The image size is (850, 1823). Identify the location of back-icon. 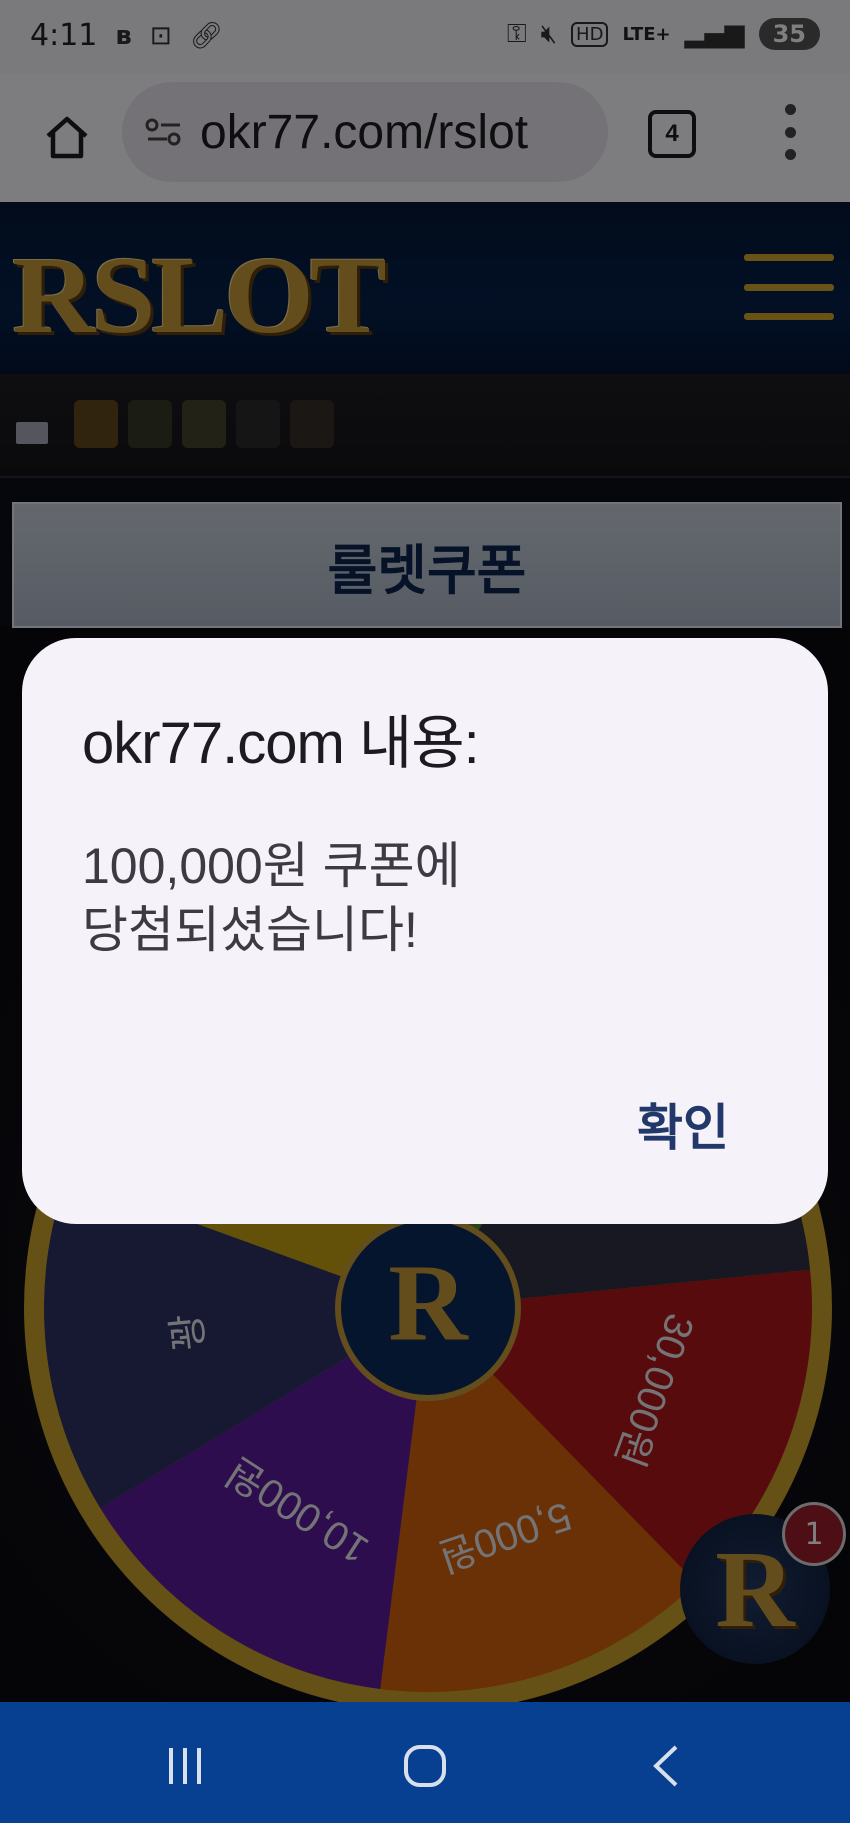
(665, 1766).